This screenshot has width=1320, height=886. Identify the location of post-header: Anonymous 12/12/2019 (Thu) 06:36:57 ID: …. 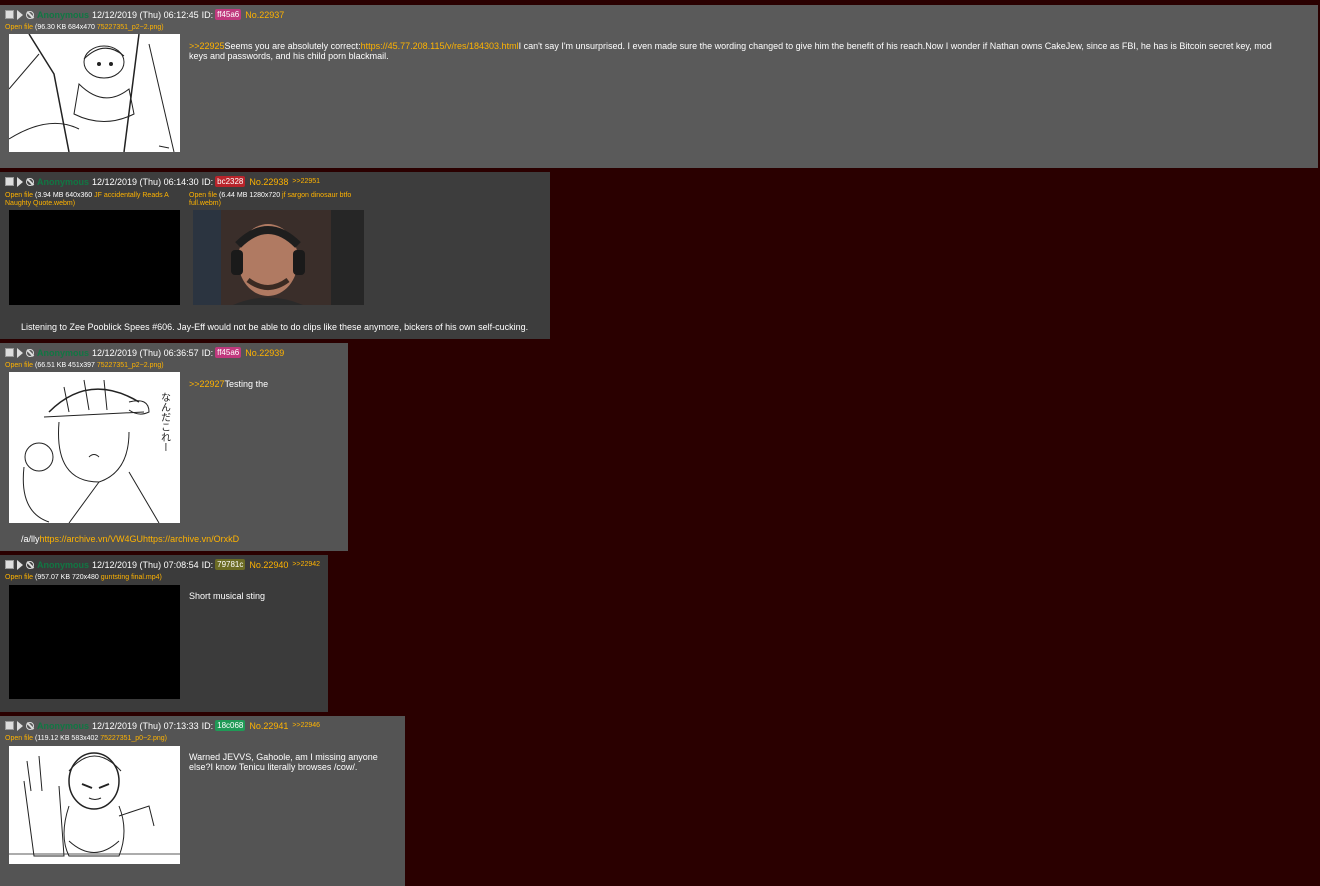
(146, 352).